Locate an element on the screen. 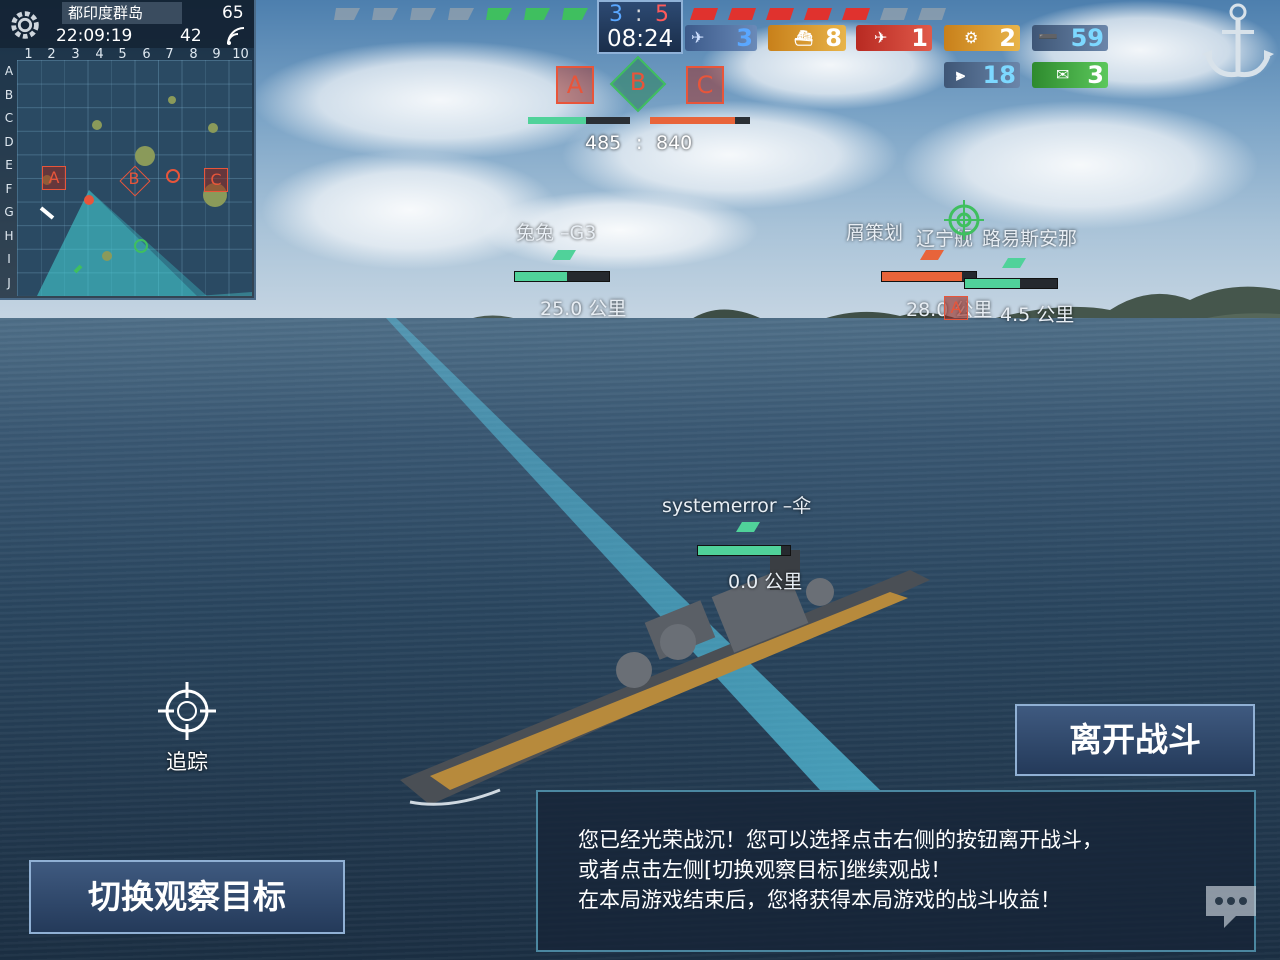 This screenshot has height=960, width=1280. plane-icon: ✈ is located at coordinates (698, 37).